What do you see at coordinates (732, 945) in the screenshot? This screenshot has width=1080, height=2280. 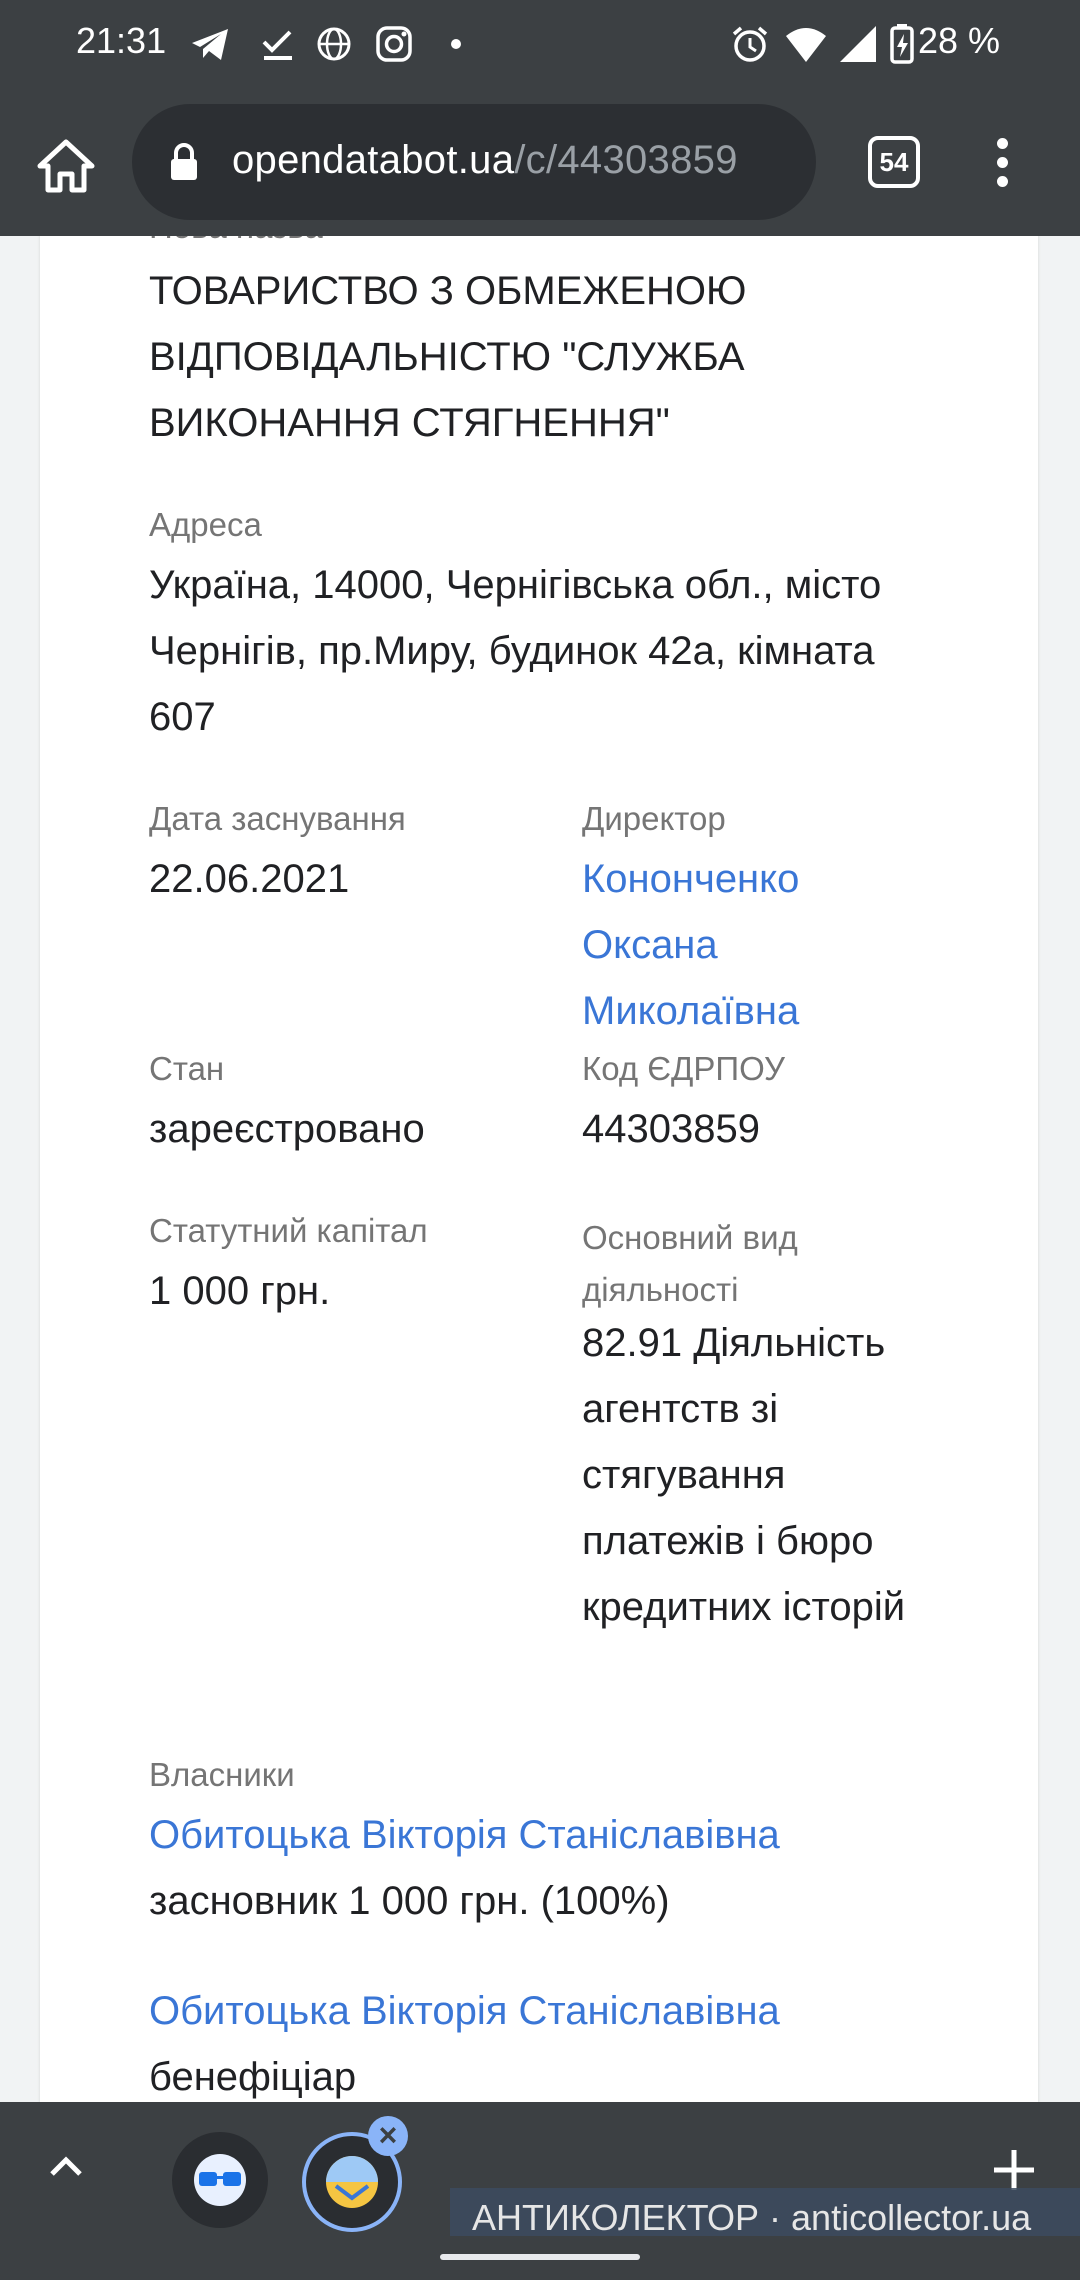 I see `director-link: Кононченко Оксана Миколаївна` at bounding box center [732, 945].